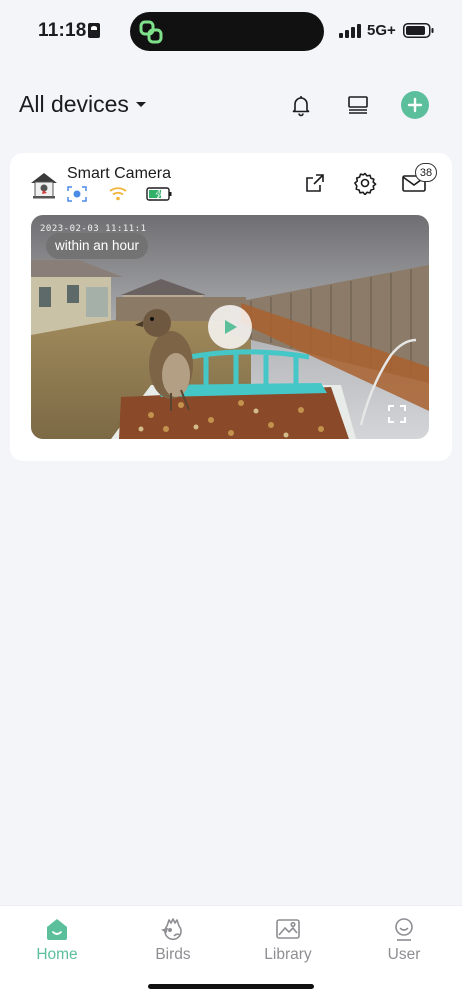 The height and width of the screenshot is (1000, 462). I want to click on status-time: 11:18, so click(62, 30).